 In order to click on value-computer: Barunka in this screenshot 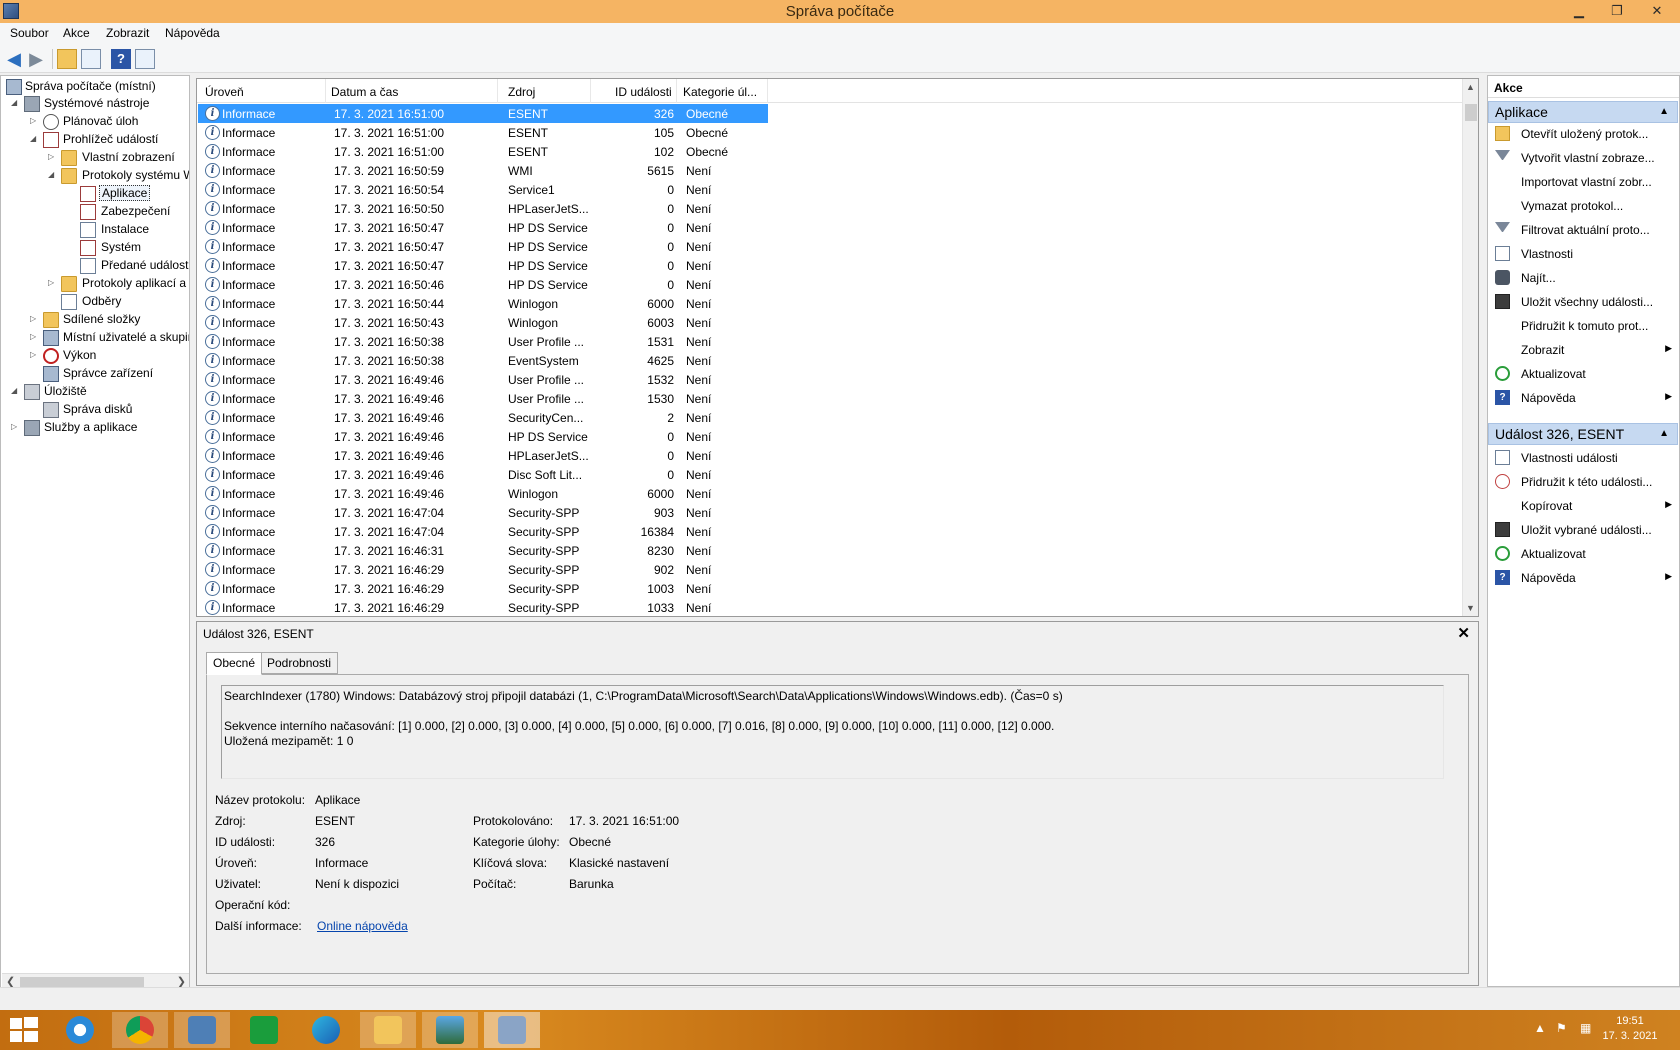, I will do `click(591, 884)`.